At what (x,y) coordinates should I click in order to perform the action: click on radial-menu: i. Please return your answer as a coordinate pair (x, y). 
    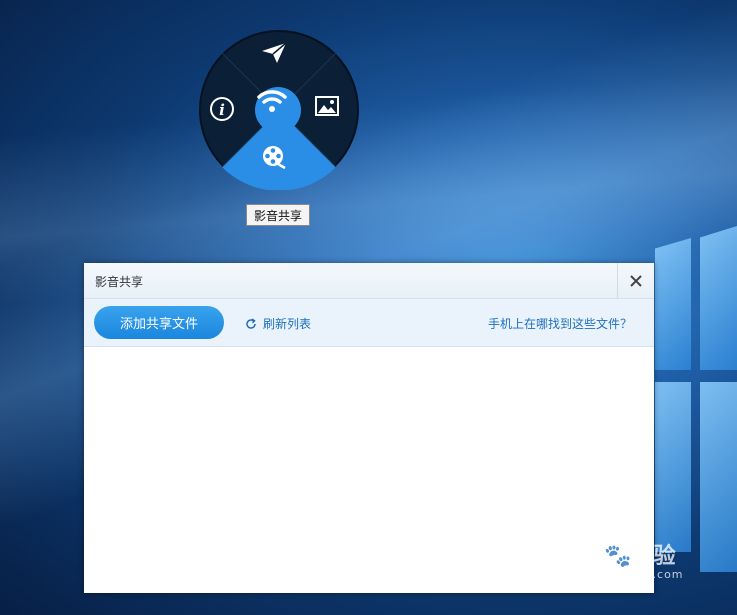
    Looking at the image, I should click on (279, 110).